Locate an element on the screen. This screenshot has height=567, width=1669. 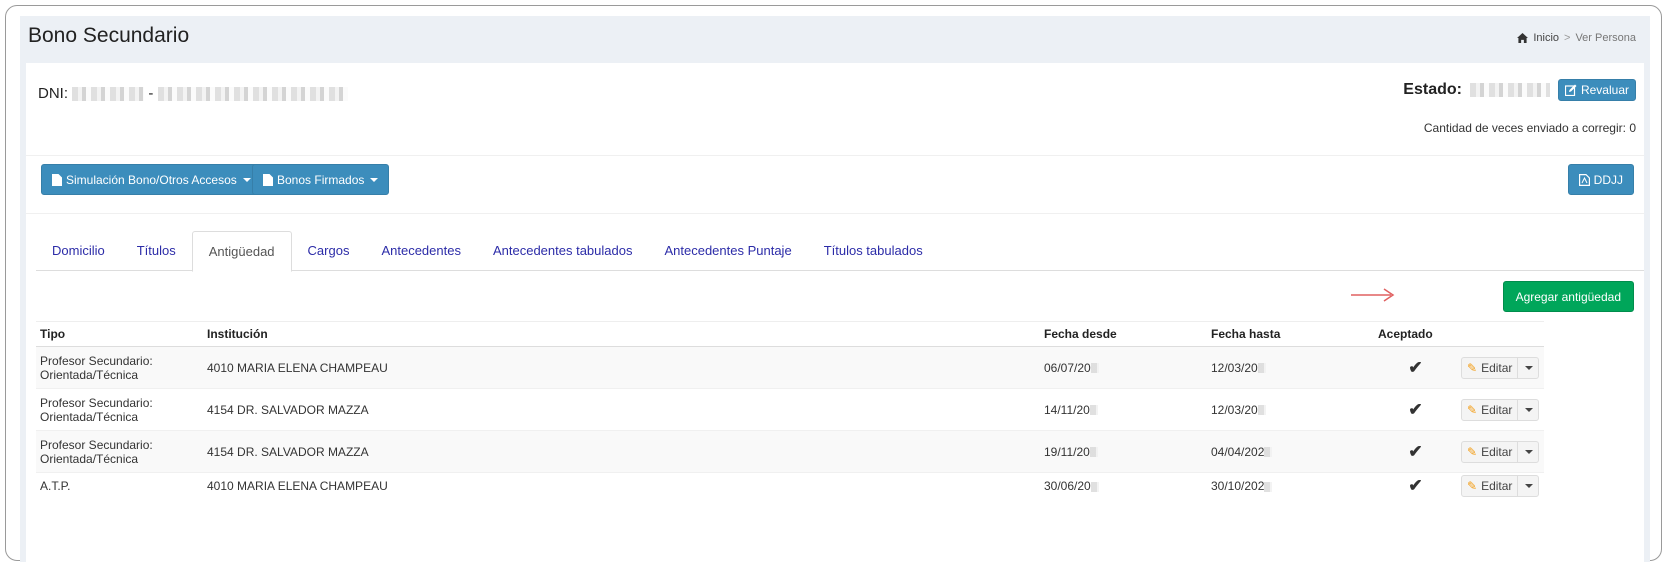
col-institucion: Institución is located at coordinates (621, 334).